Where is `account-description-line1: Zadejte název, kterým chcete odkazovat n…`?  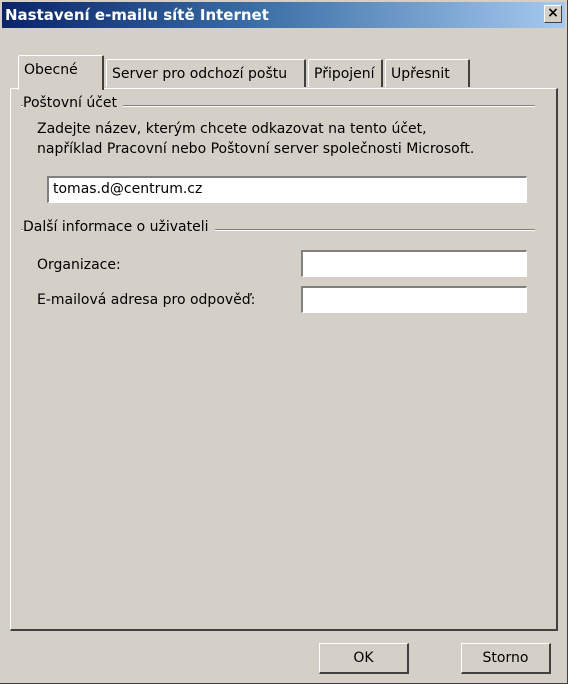 account-description-line1: Zadejte název, kterým chcete odkazovat n… is located at coordinates (232, 129).